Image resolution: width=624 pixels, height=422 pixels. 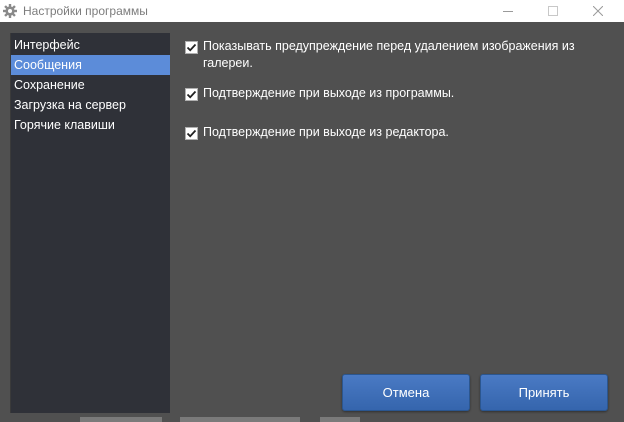 What do you see at coordinates (10, 11) in the screenshot?
I see `gear-icon` at bounding box center [10, 11].